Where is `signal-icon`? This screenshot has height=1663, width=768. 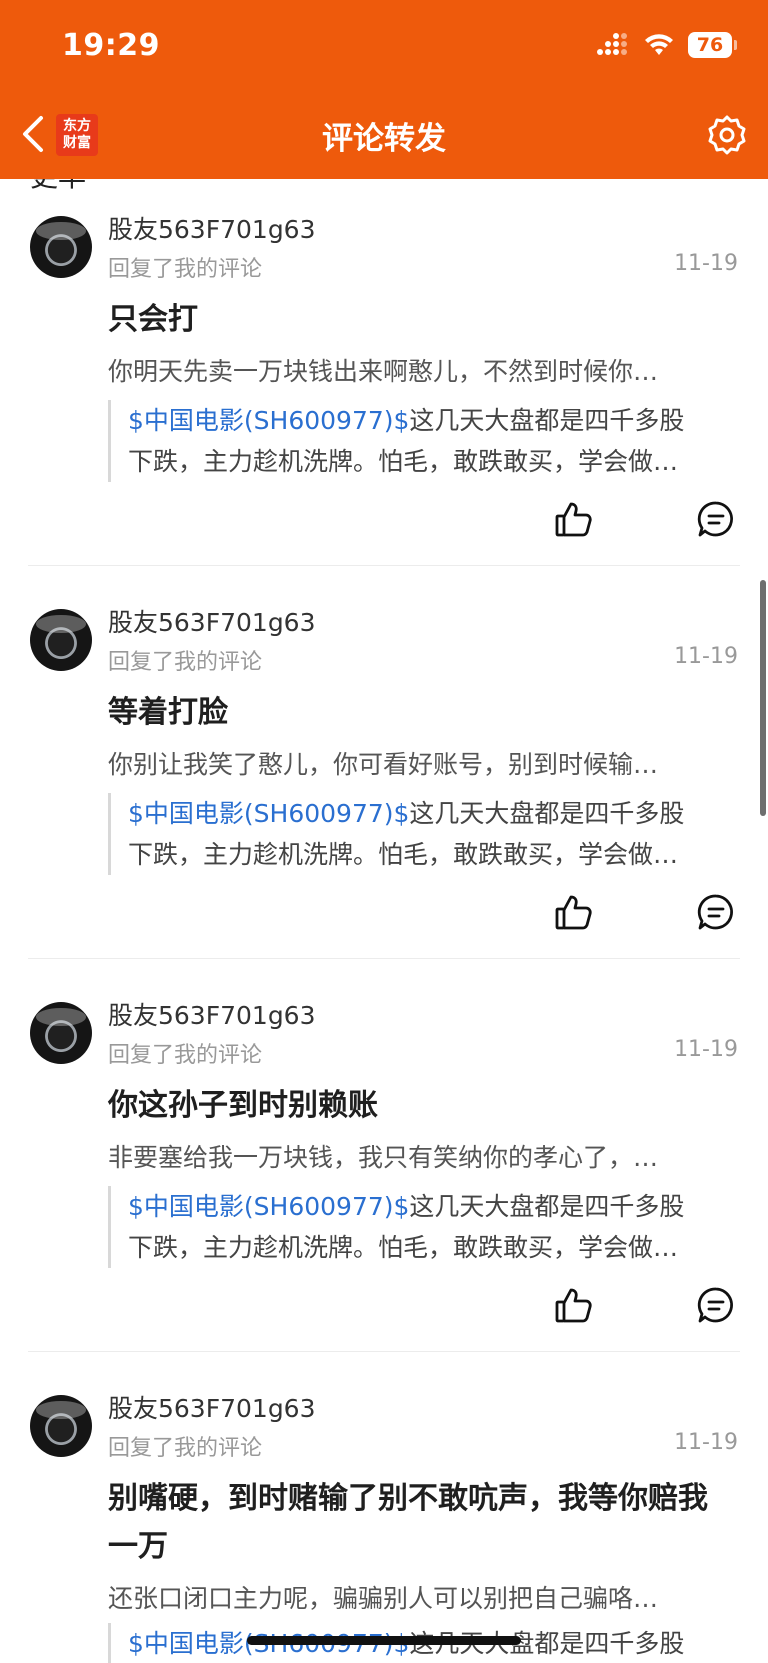
signal-icon is located at coordinates (612, 44).